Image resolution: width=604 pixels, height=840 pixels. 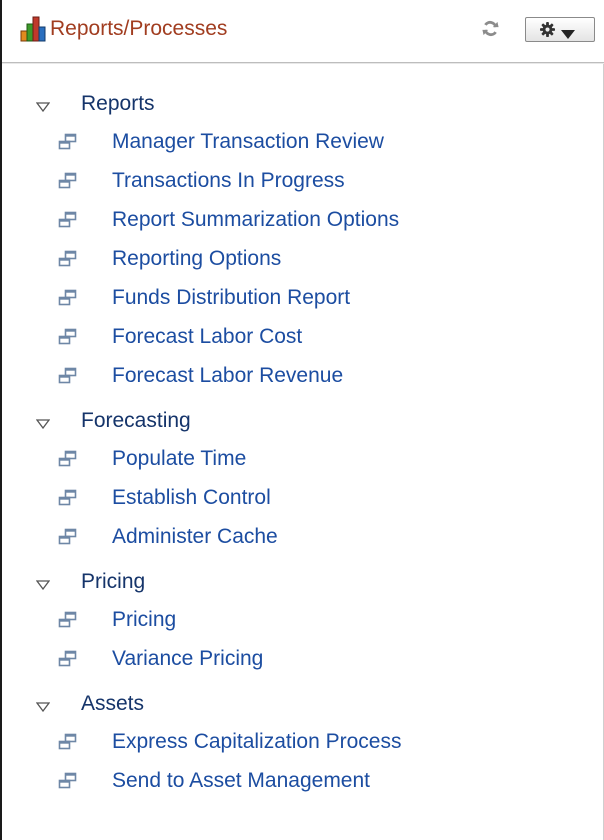 What do you see at coordinates (195, 537) in the screenshot?
I see `menu-item-link: Administer Cache` at bounding box center [195, 537].